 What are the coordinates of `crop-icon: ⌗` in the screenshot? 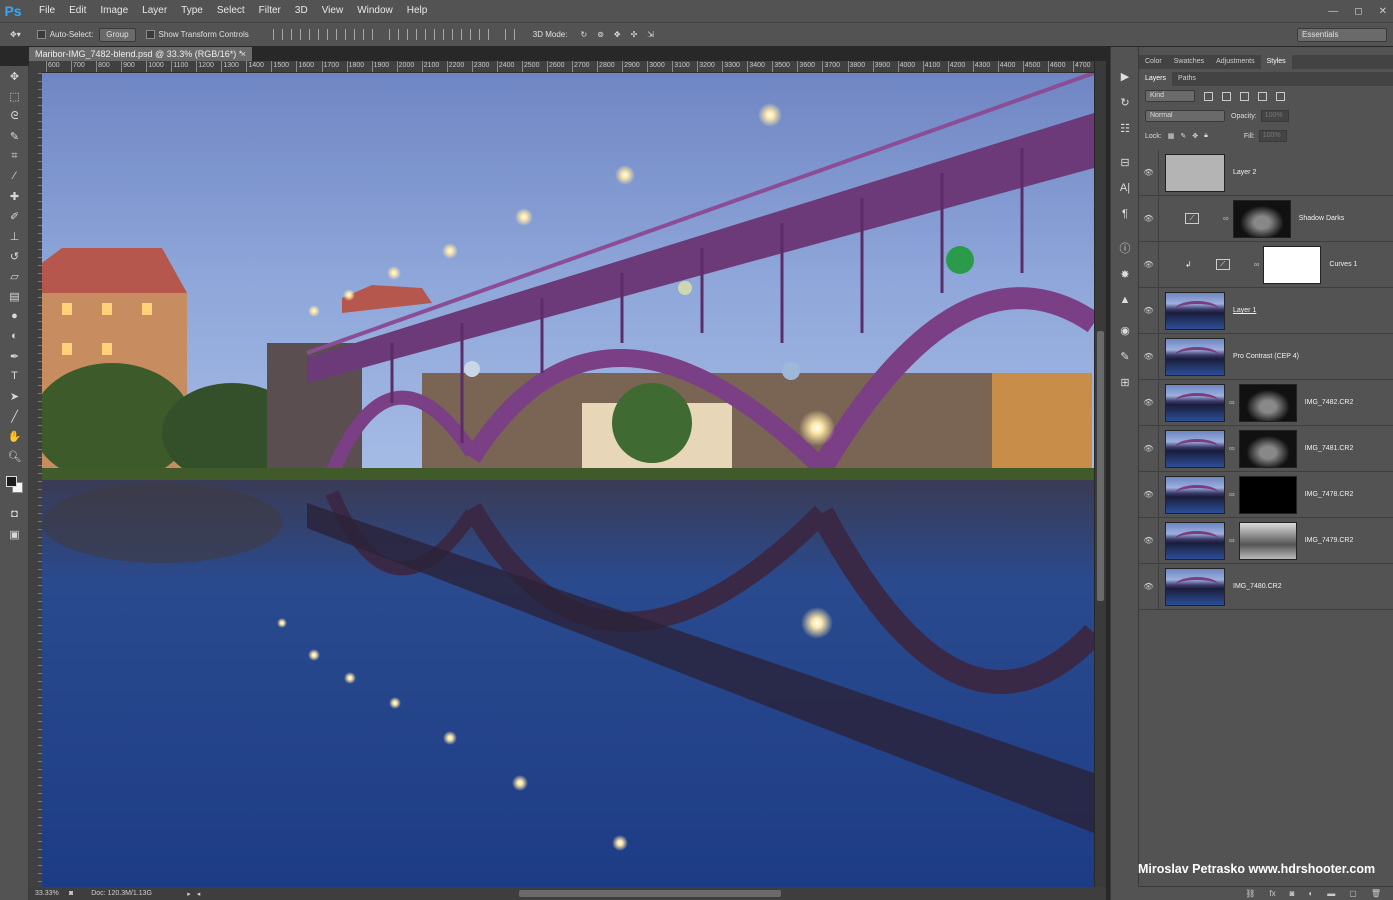 It's located at (14, 156).